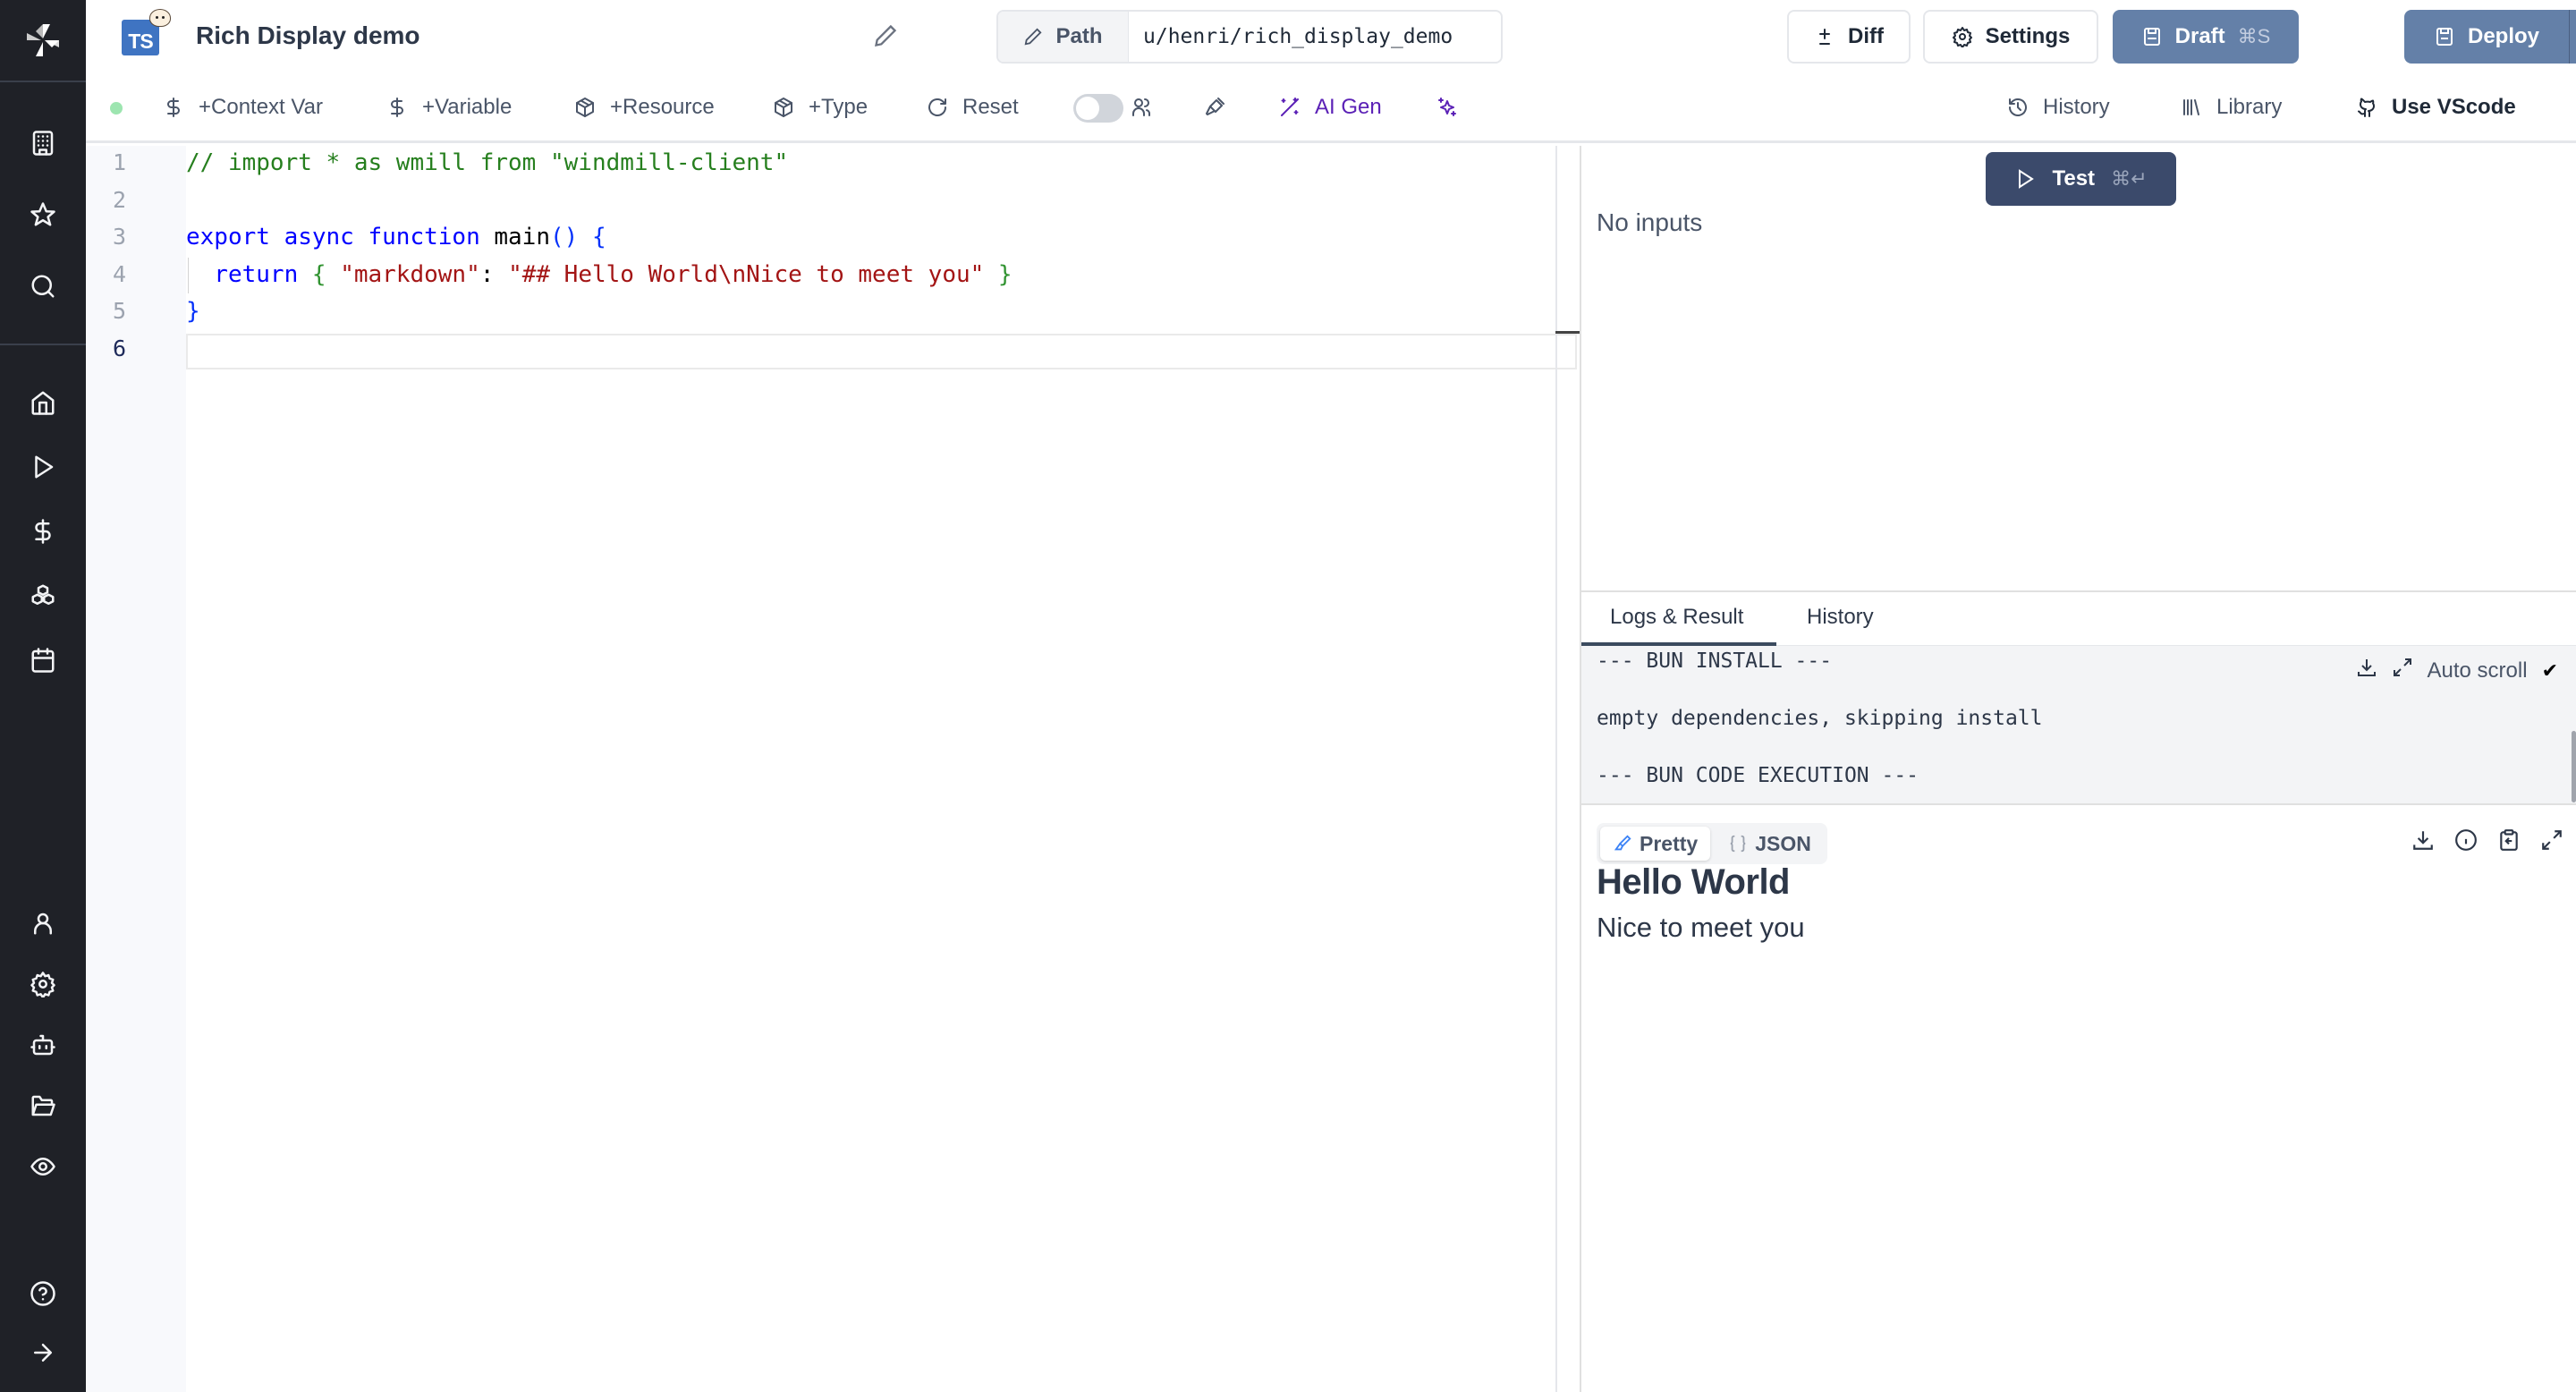 This screenshot has height=1392, width=2576. I want to click on download-icon, so click(2423, 840).